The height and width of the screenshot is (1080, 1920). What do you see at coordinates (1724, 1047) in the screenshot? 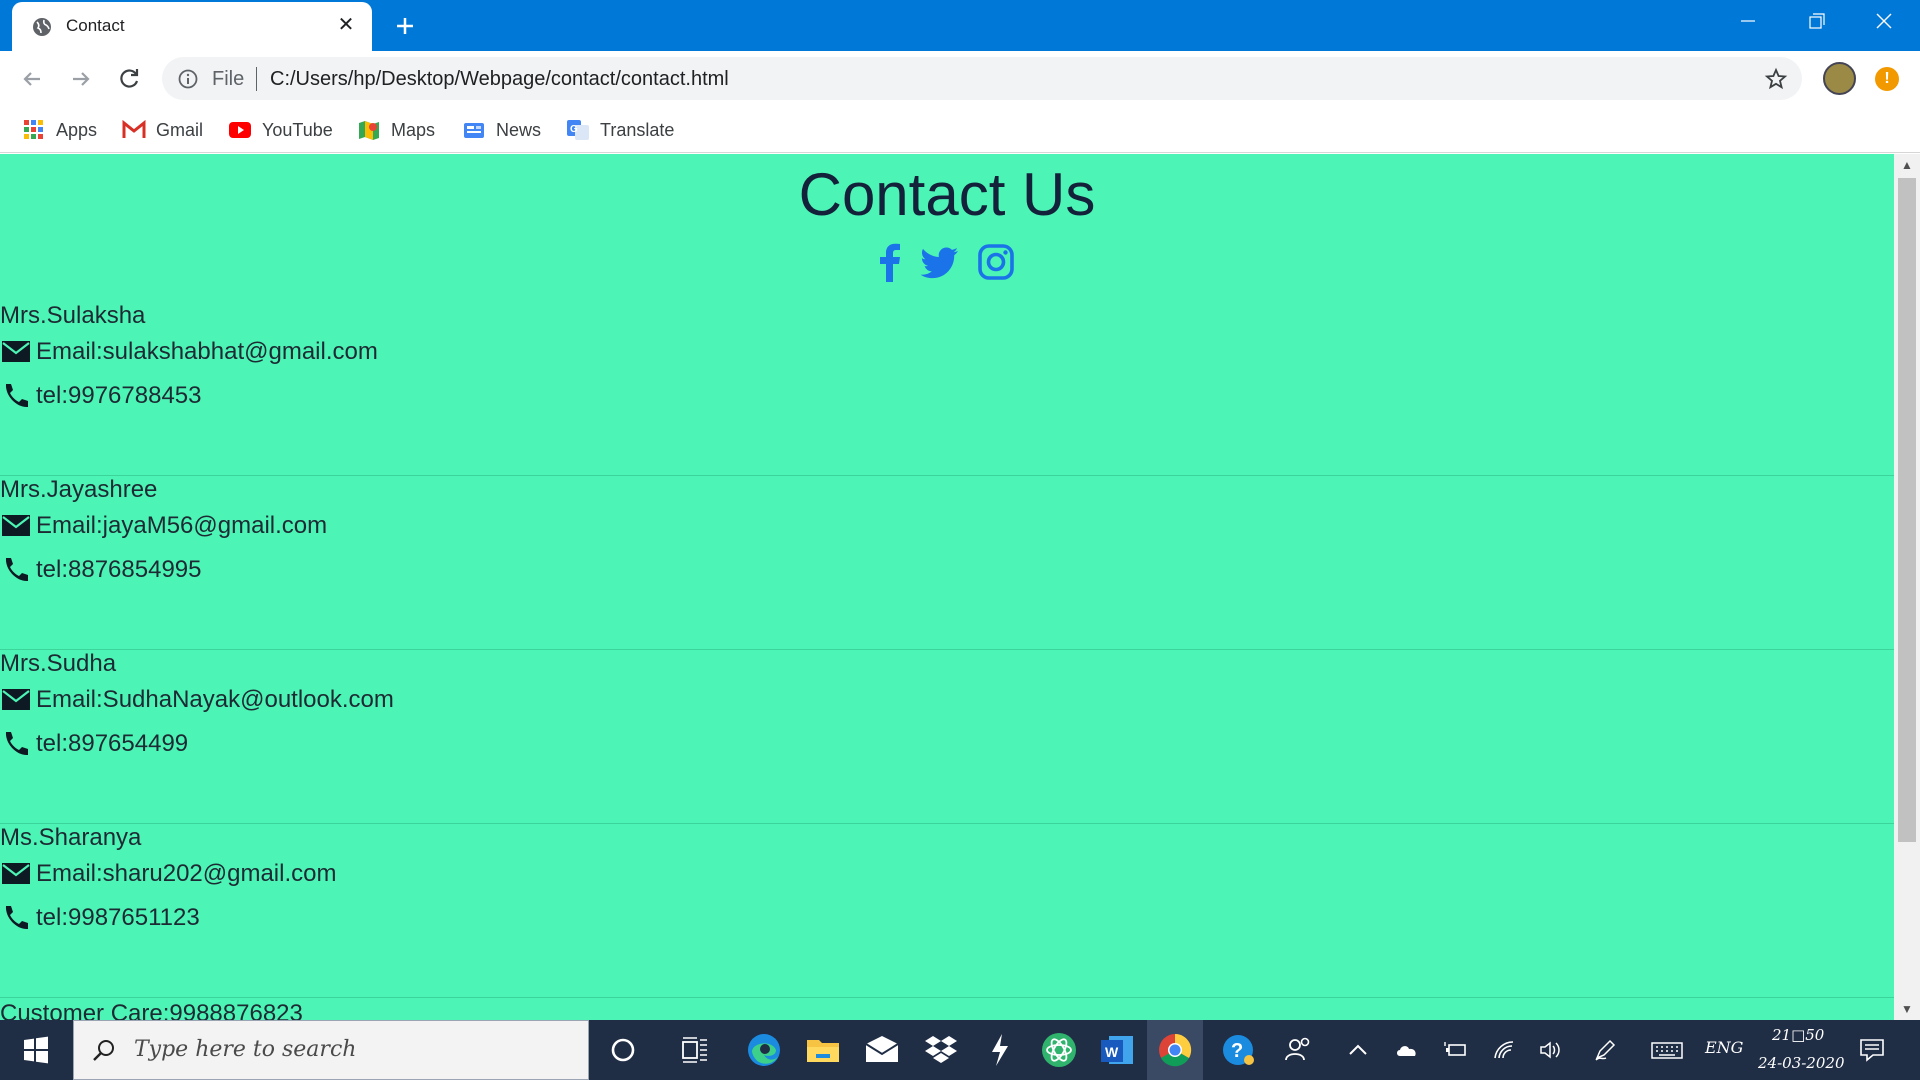
I see `input-language: ENG` at bounding box center [1724, 1047].